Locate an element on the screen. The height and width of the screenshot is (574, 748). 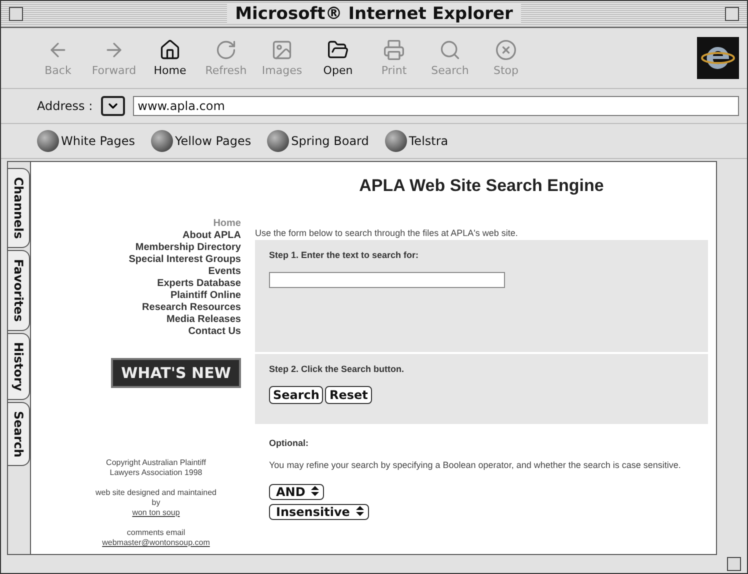
form-button: Search is located at coordinates (296, 395).